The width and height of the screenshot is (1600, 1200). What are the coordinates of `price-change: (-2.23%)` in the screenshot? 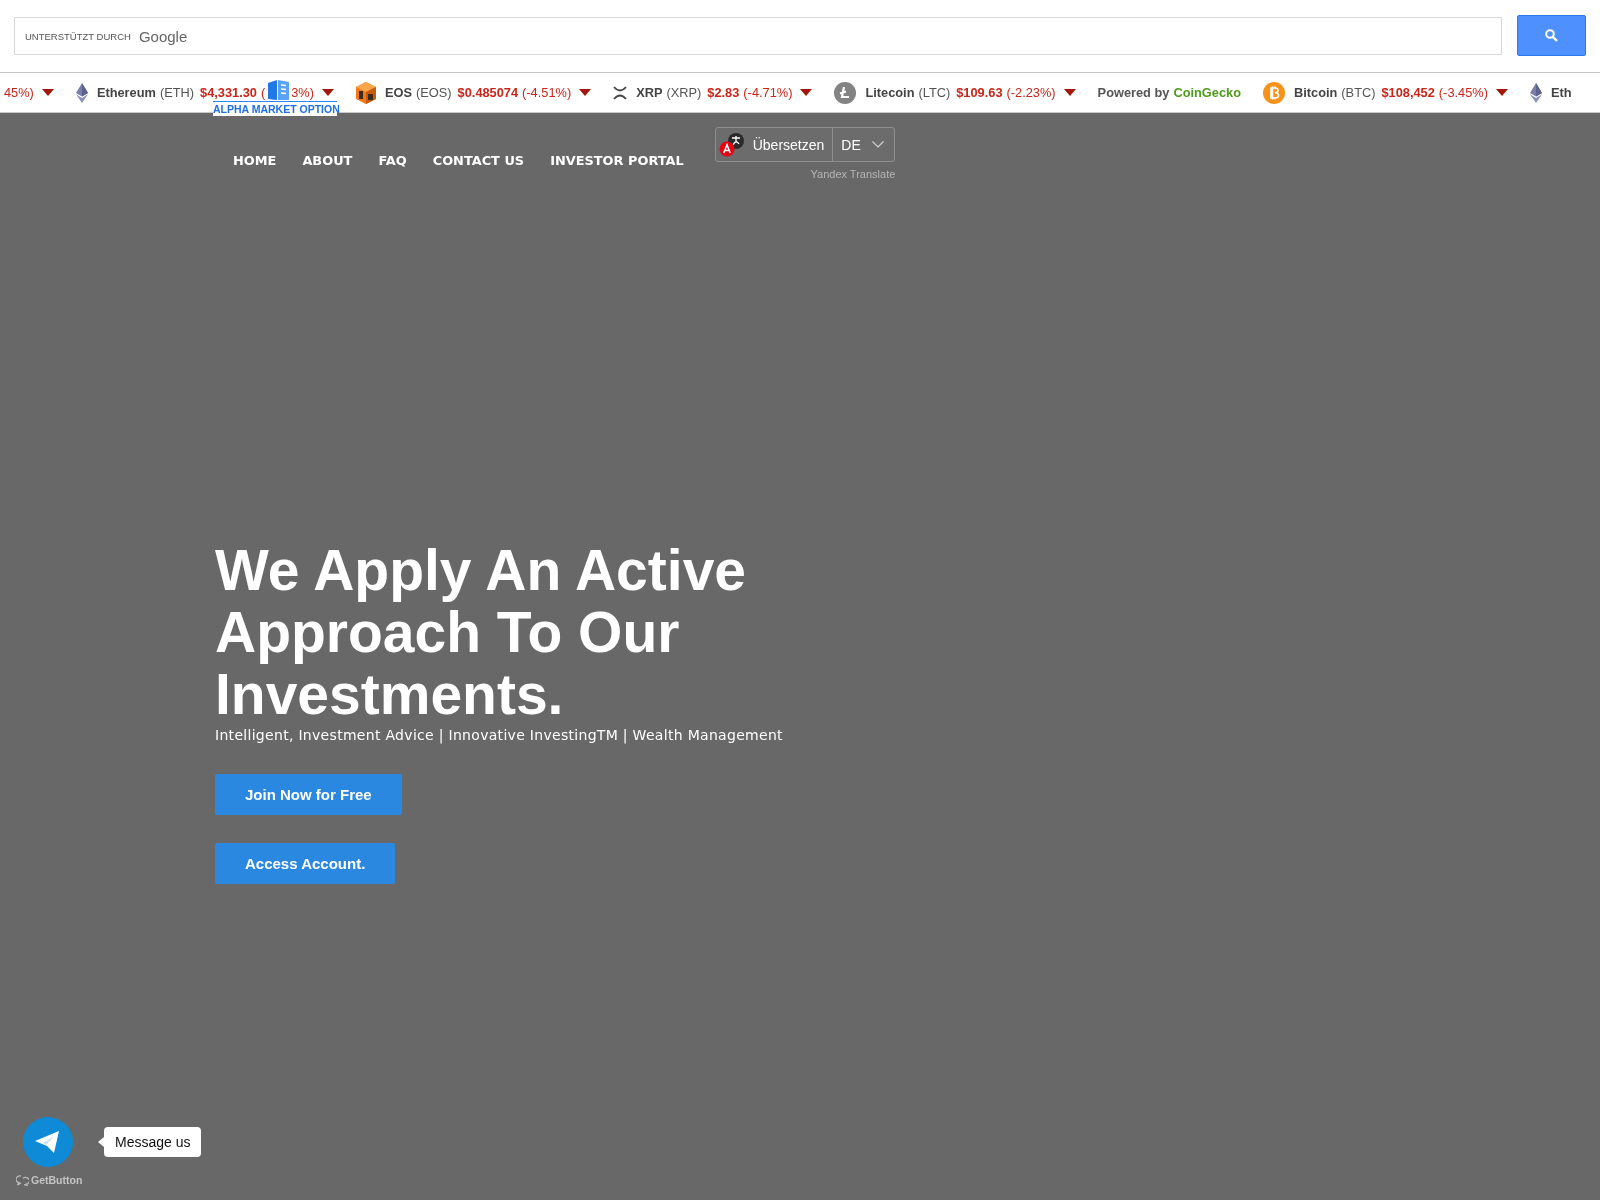 It's located at (1031, 92).